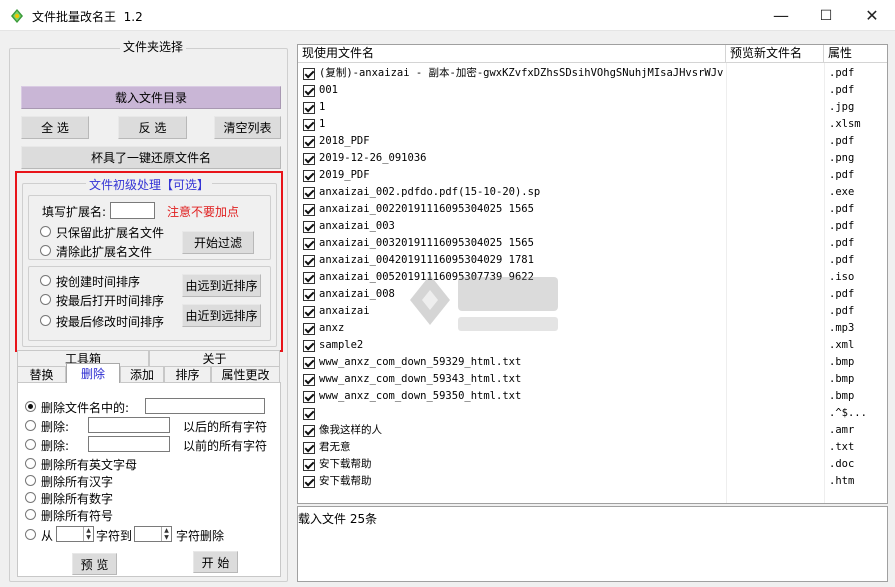 The height and width of the screenshot is (587, 895). Describe the element at coordinates (592, 379) in the screenshot. I see `file-row: www_anxz_com_down_59343_html.txt .bmp` at that location.